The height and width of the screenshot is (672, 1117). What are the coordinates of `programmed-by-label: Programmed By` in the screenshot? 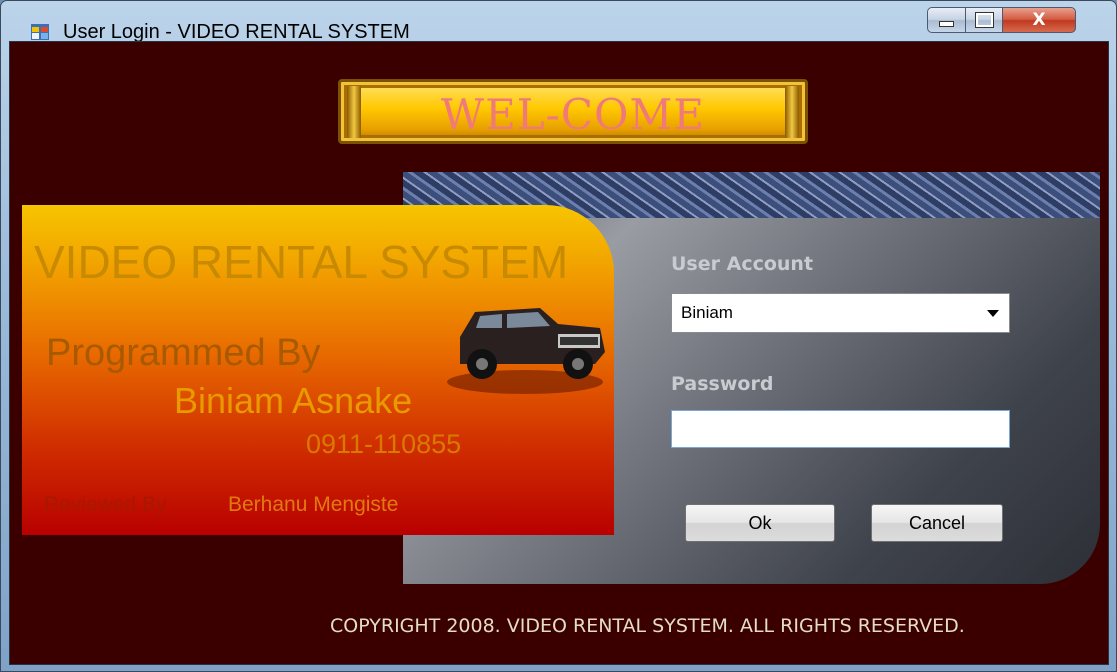 It's located at (183, 353).